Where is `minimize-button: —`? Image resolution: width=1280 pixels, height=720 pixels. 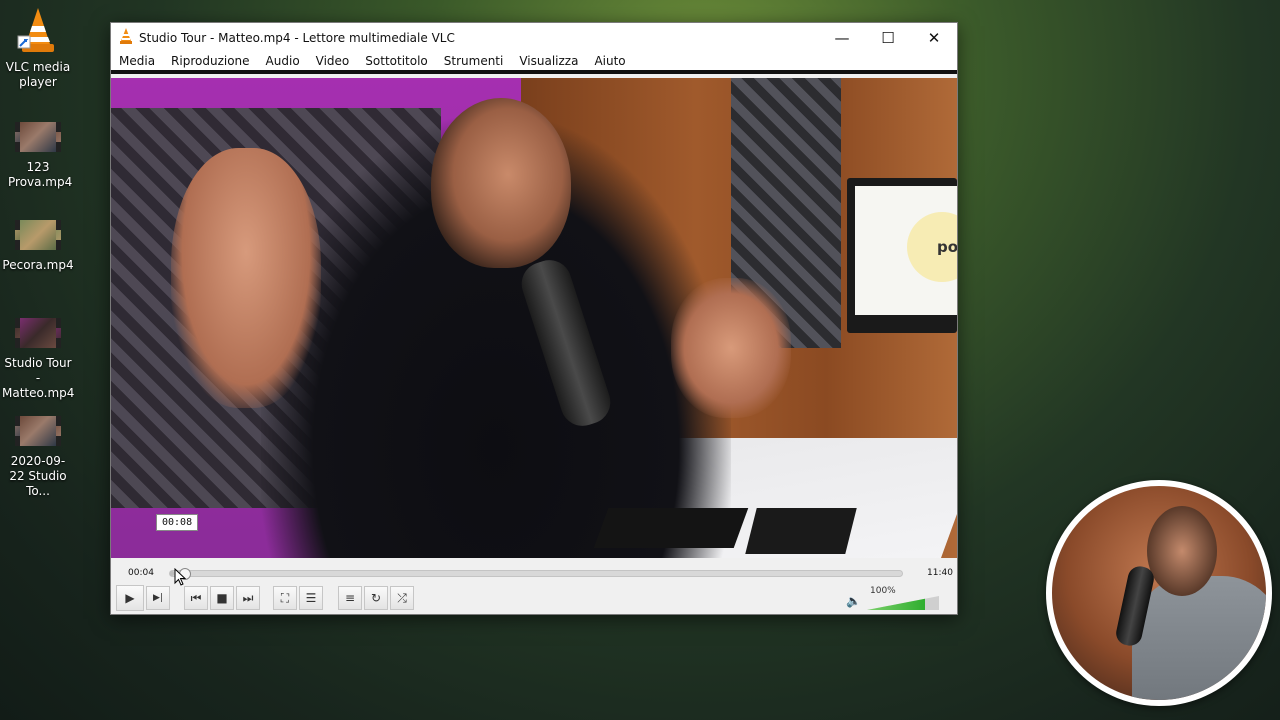
minimize-button: — is located at coordinates (842, 37).